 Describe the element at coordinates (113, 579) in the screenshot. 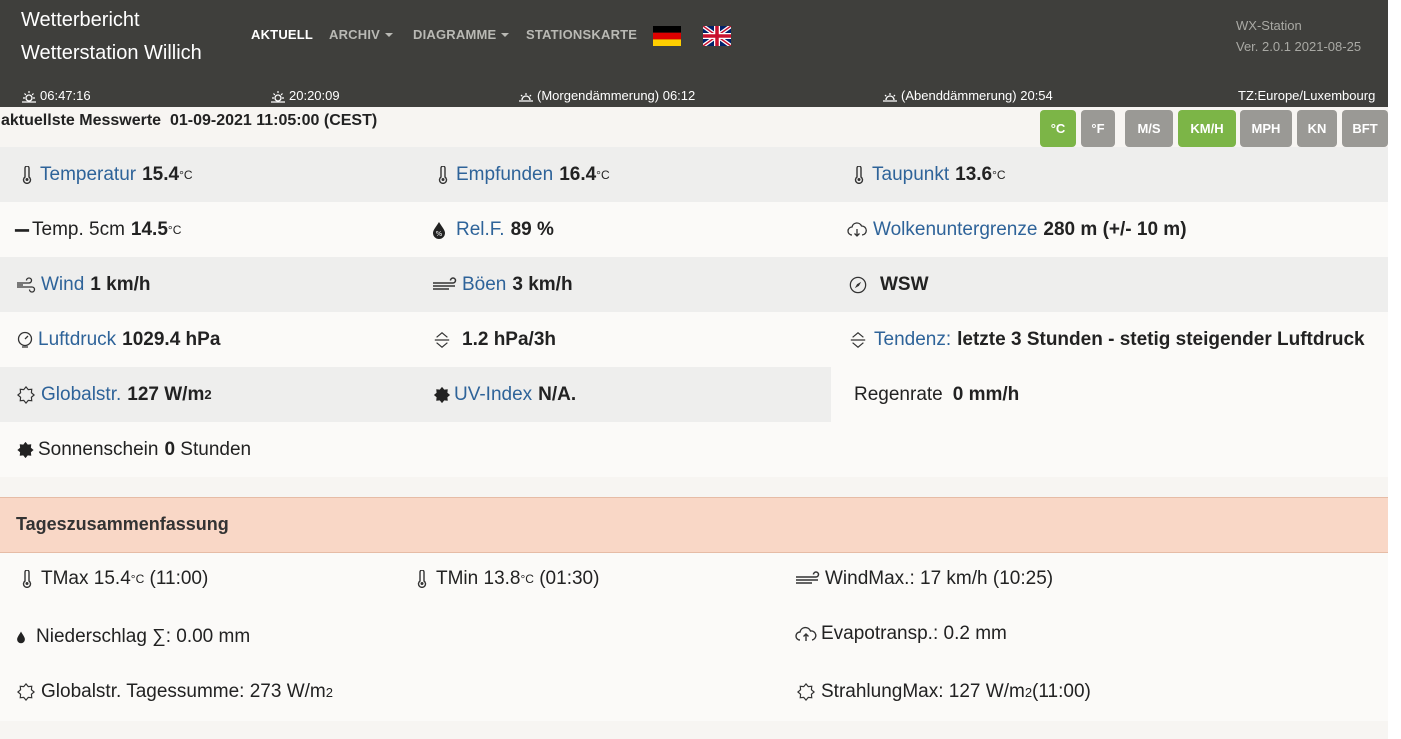

I see `tmax-item: TMax 15.4 °C (11:00)` at that location.